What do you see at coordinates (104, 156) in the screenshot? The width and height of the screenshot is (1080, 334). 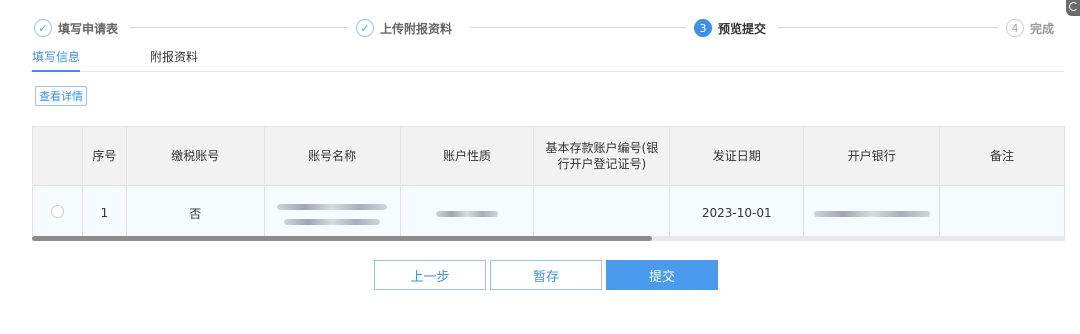 I see `column-header-index: 序号` at bounding box center [104, 156].